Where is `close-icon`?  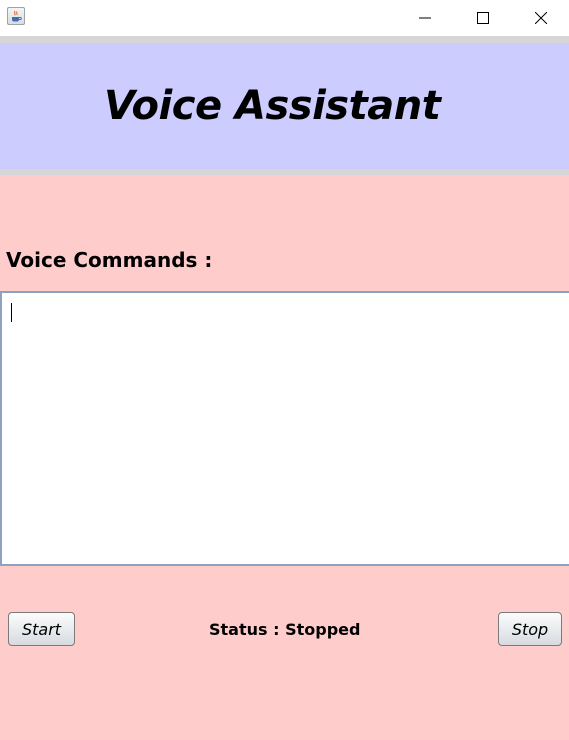
close-icon is located at coordinates (541, 18).